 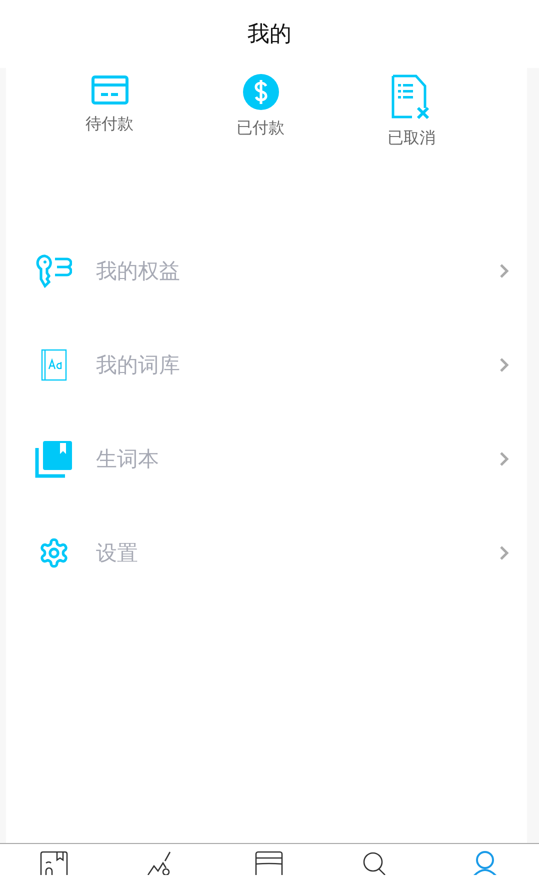 I want to click on menu-item: 设置, so click(x=266, y=553).